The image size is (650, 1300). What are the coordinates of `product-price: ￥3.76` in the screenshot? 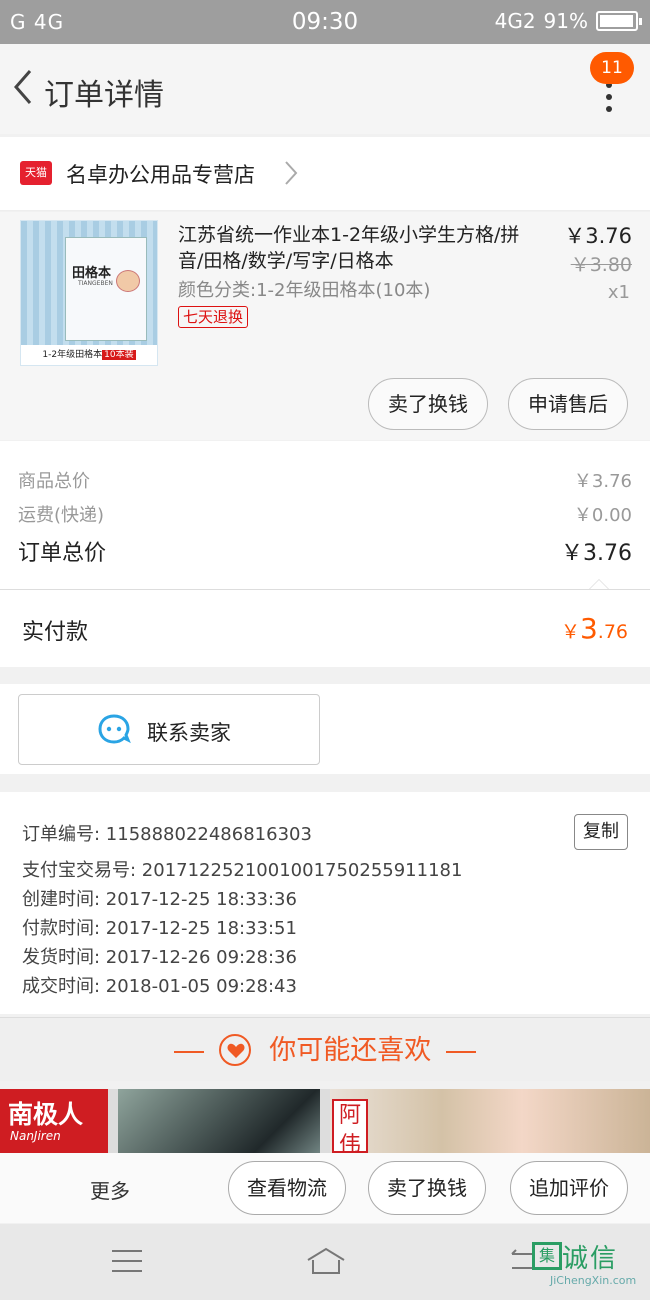 It's located at (598, 236).